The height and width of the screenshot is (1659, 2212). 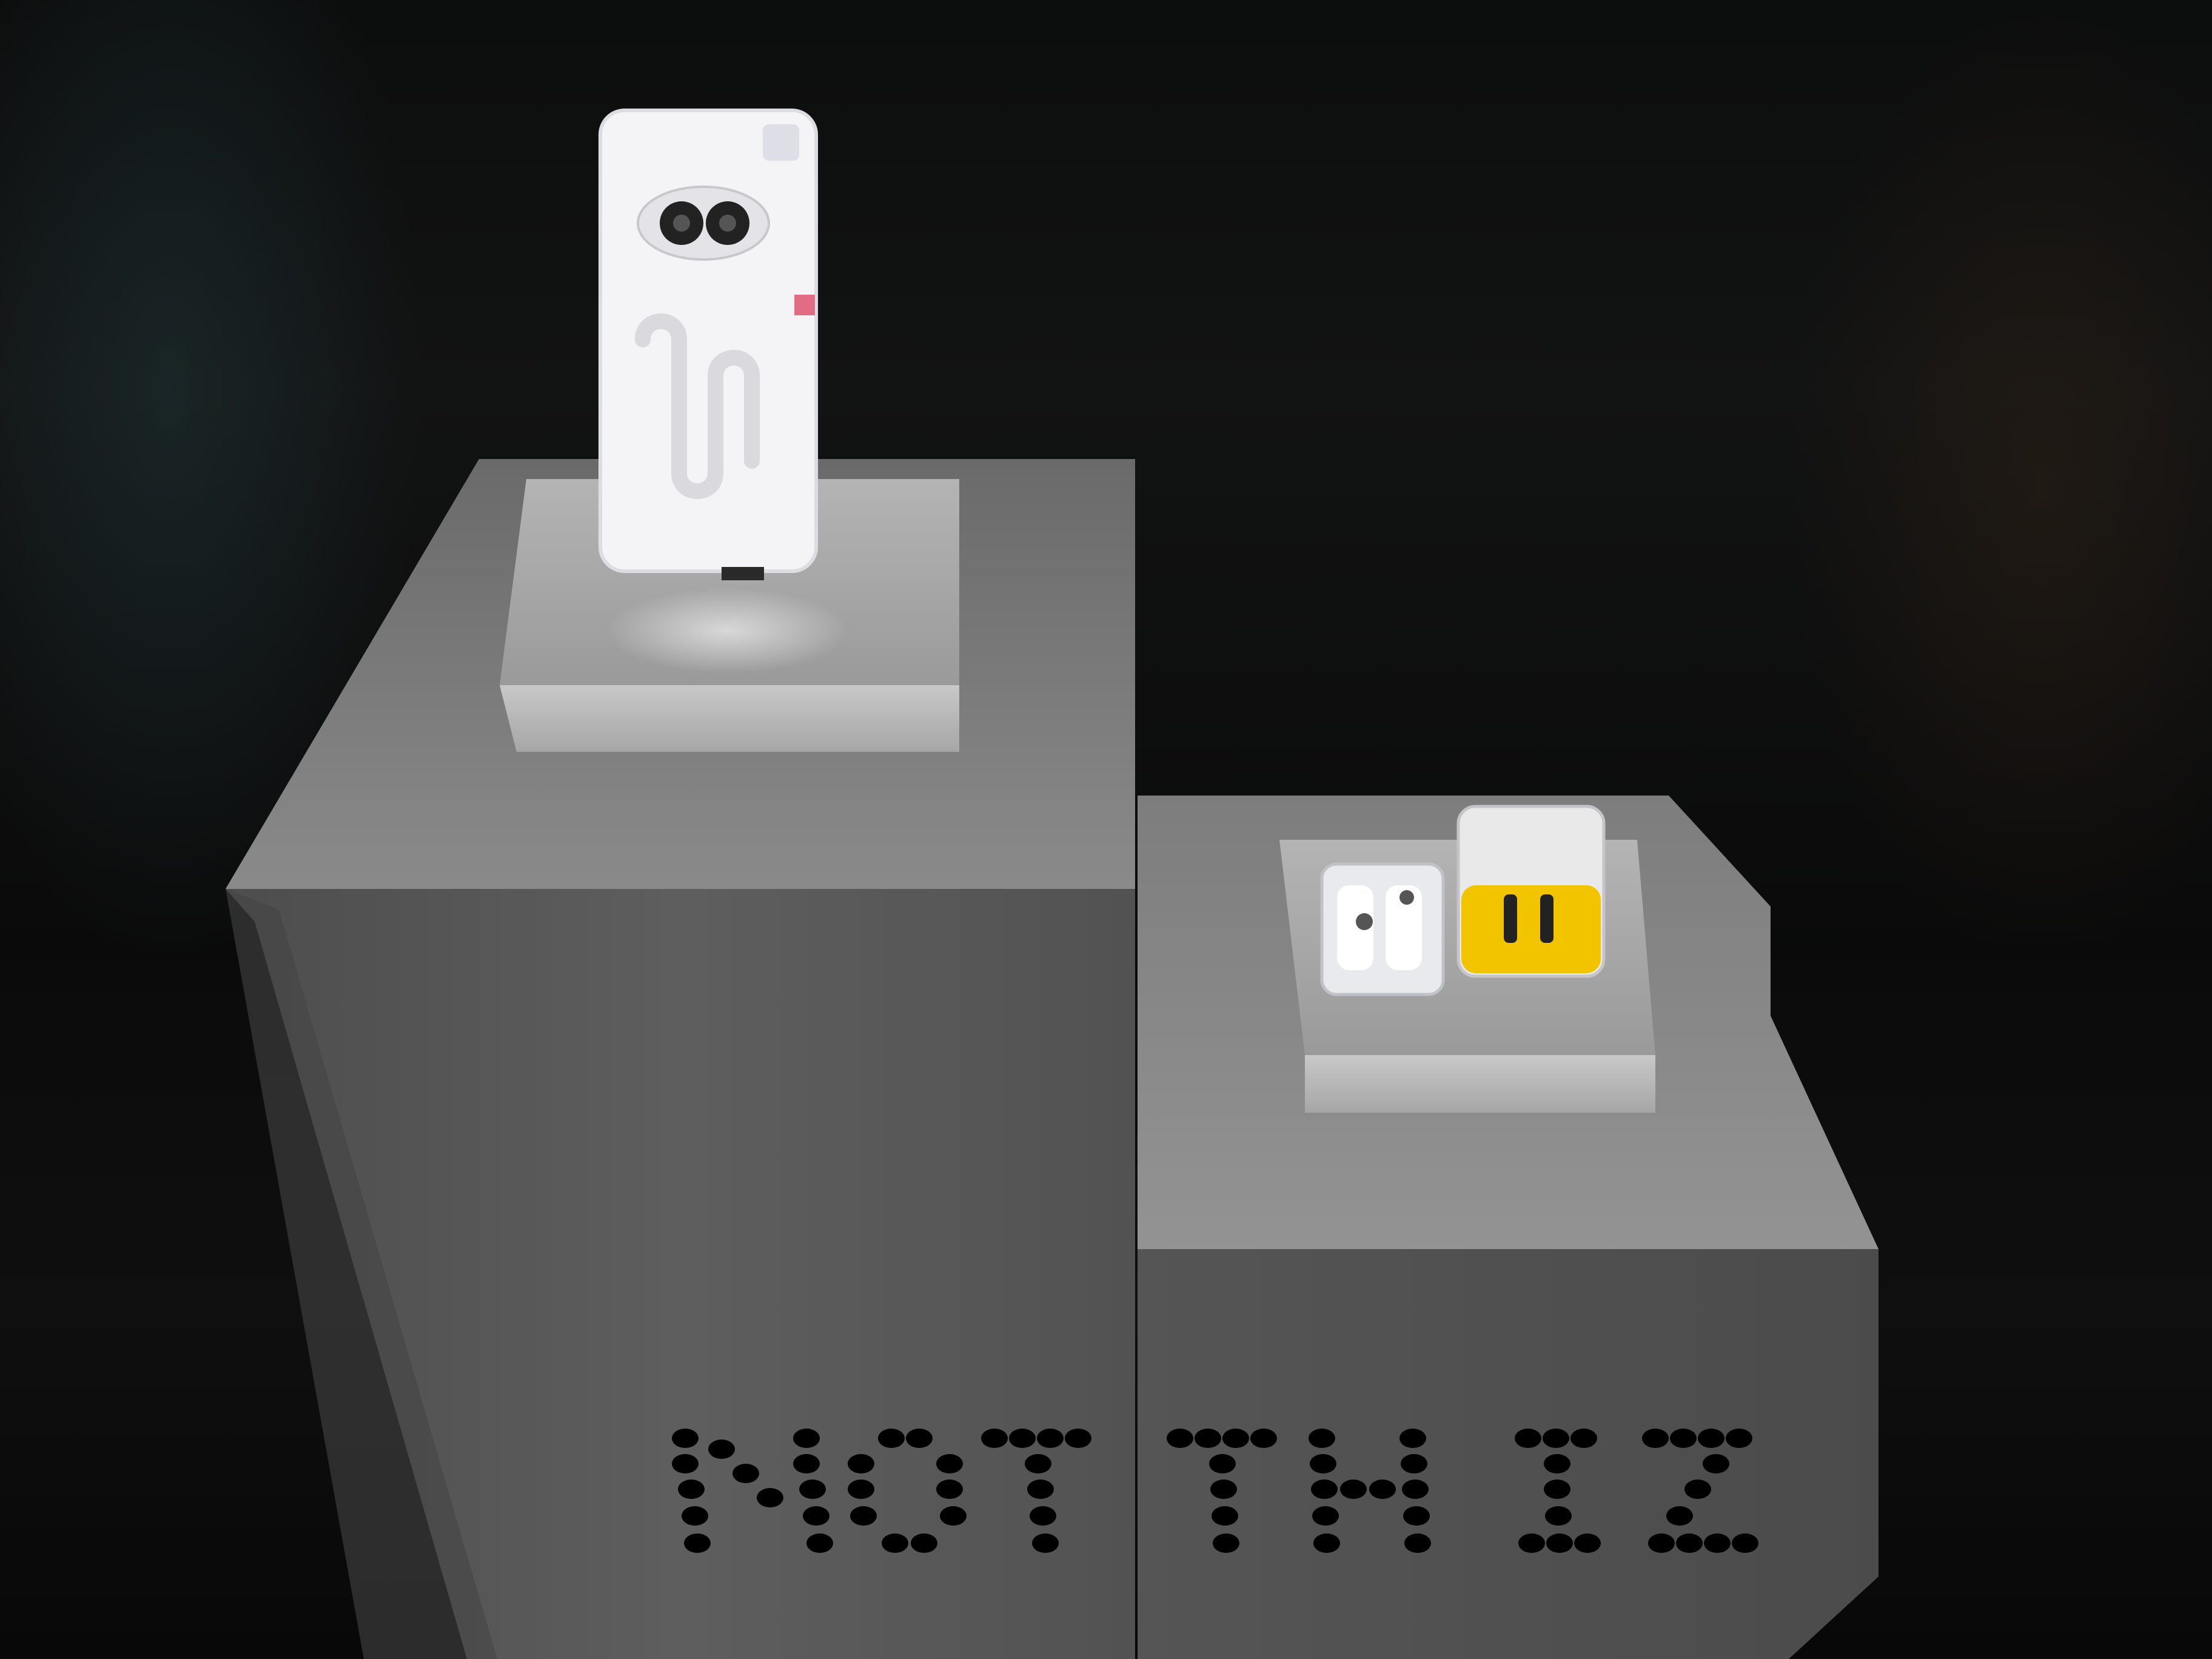 I want to click on phone, so click(x=708, y=344).